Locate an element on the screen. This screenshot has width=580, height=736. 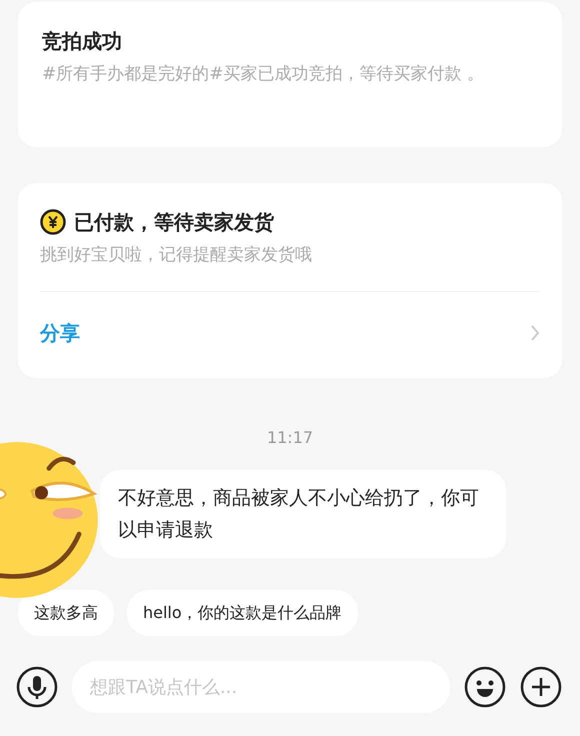
card-description: 挑到好宝贝啦，记得提醒卖家发货哦 is located at coordinates (176, 255).